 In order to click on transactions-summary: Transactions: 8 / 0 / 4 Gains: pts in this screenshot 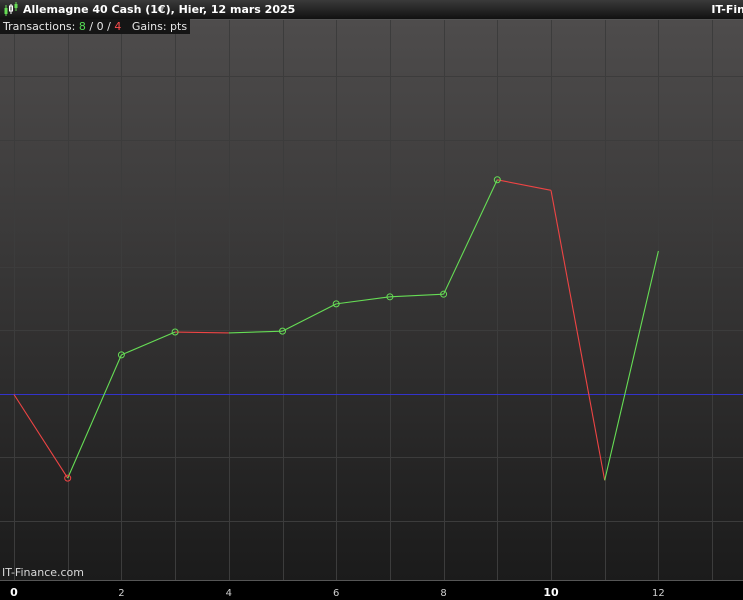, I will do `click(95, 26)`.